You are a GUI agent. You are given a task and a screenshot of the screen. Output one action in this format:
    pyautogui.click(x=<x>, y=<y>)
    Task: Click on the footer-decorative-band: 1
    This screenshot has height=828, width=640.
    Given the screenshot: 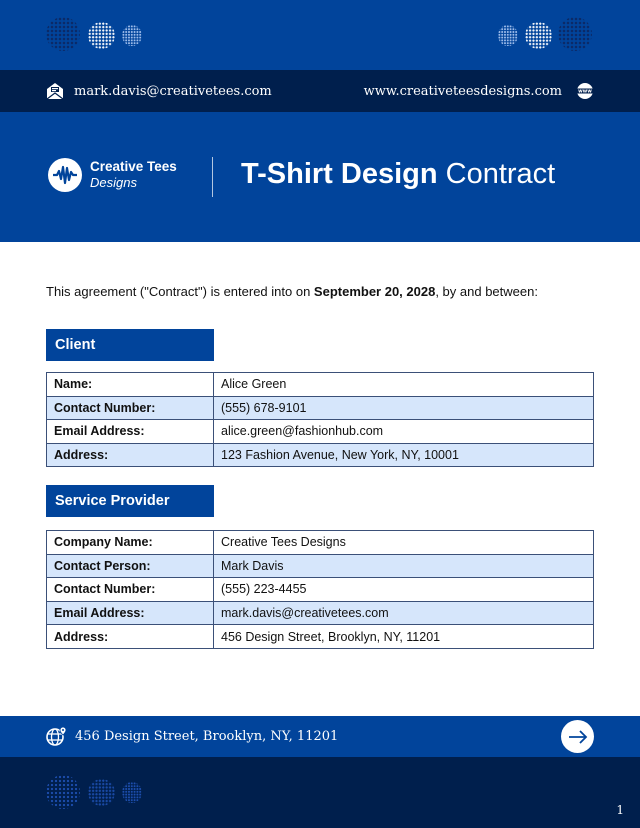 What is the action you would take?
    pyautogui.click(x=320, y=792)
    